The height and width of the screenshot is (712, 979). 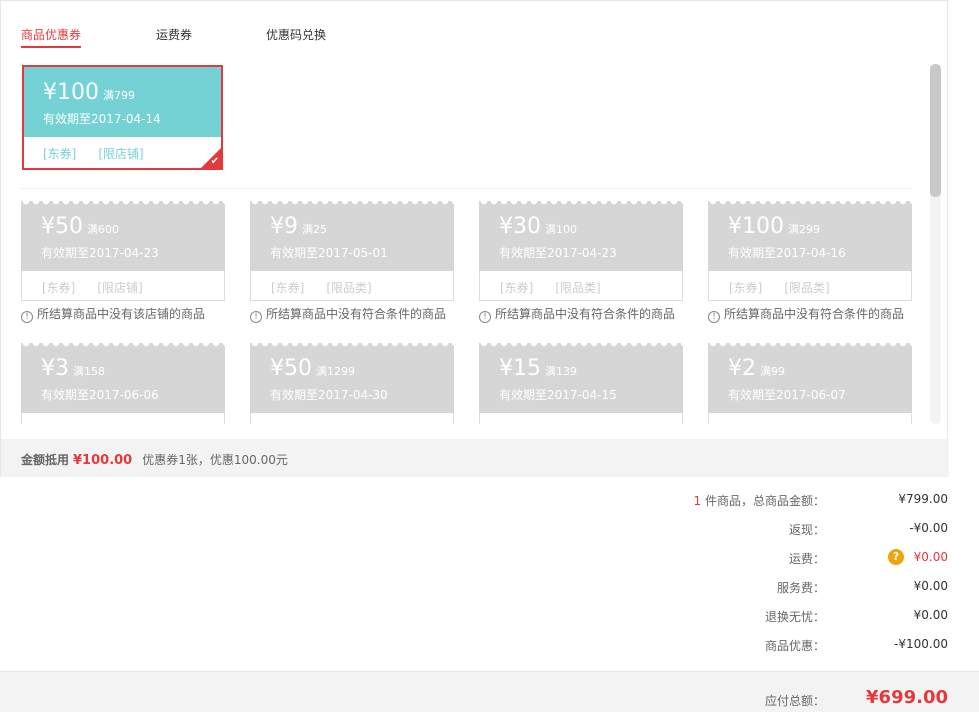 I want to click on coupon-valid-date: 有效期至2017-06-07, so click(x=787, y=395).